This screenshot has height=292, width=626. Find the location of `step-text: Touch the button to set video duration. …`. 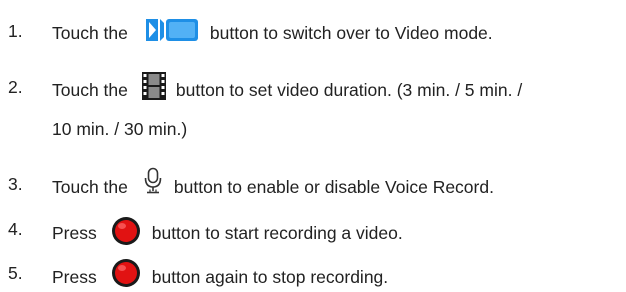

step-text: Touch the button to set video duration. … is located at coordinates (287, 88).